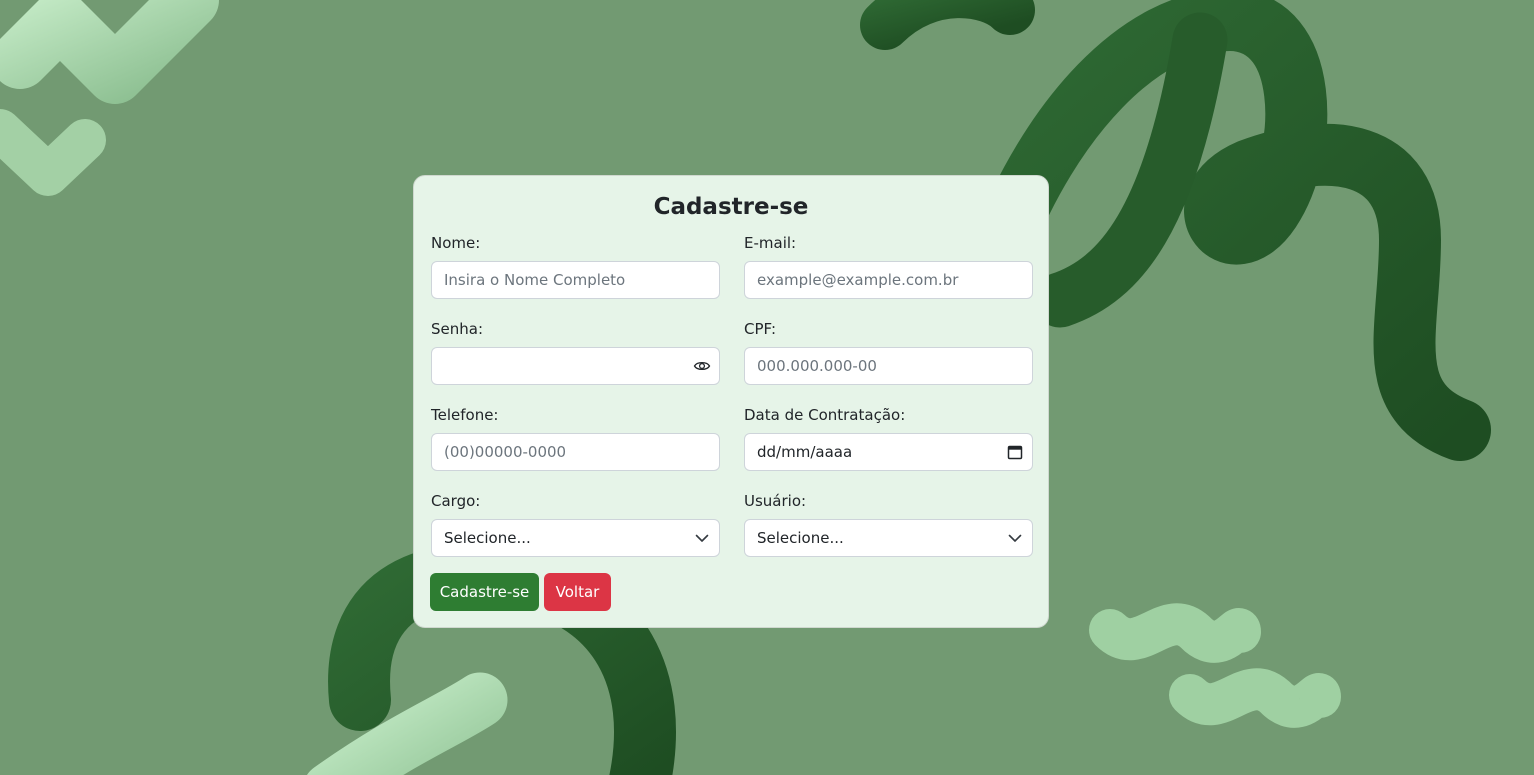 The width and height of the screenshot is (1534, 775). I want to click on cpf-label: CPF:, so click(760, 329).